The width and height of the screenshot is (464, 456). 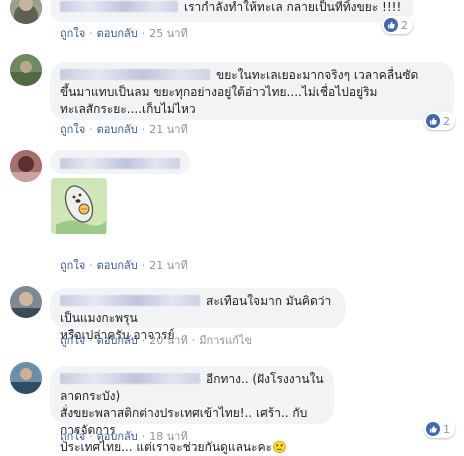 What do you see at coordinates (279, 447) in the screenshot?
I see `smile-emoji-icon: 🙂` at bounding box center [279, 447].